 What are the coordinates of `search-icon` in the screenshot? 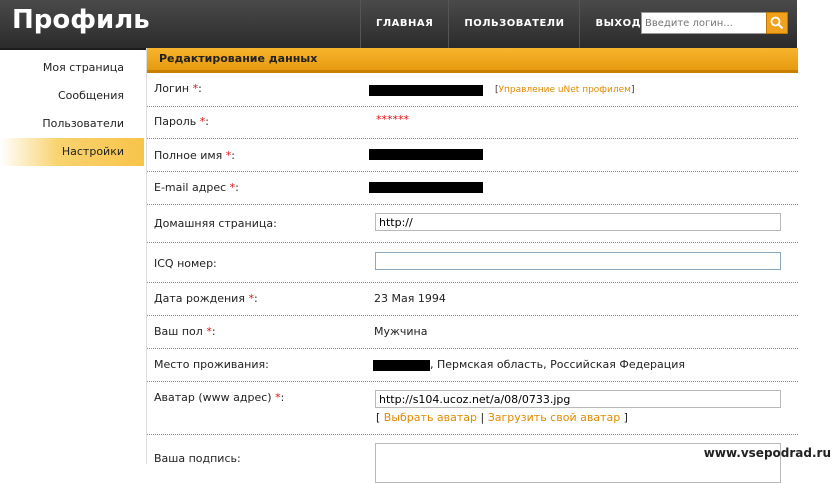 It's located at (777, 23).